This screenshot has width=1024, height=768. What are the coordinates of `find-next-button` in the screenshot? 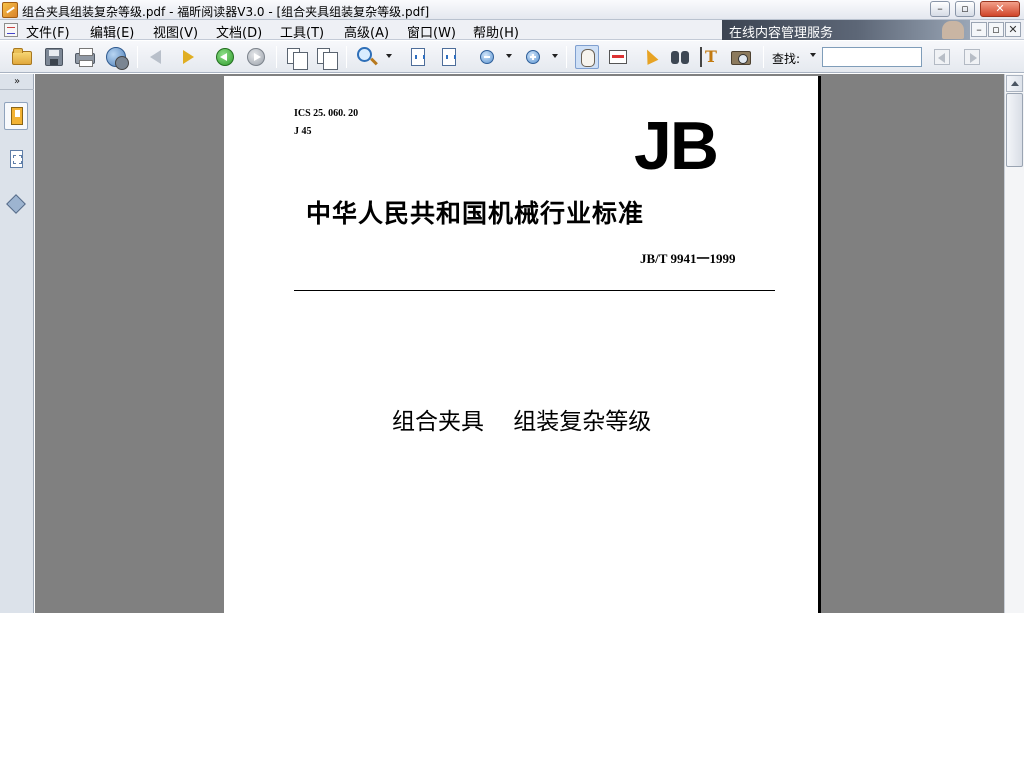 It's located at (972, 57).